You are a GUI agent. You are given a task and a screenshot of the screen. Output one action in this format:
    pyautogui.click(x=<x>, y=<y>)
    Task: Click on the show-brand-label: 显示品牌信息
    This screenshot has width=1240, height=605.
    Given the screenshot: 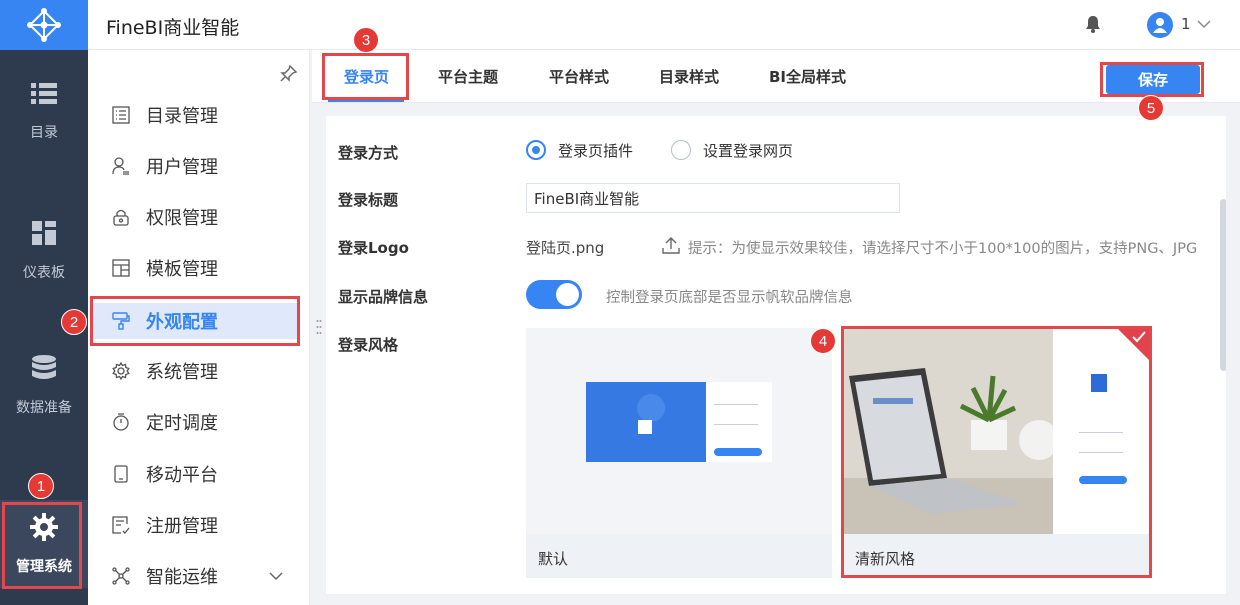 What is the action you would take?
    pyautogui.click(x=383, y=297)
    